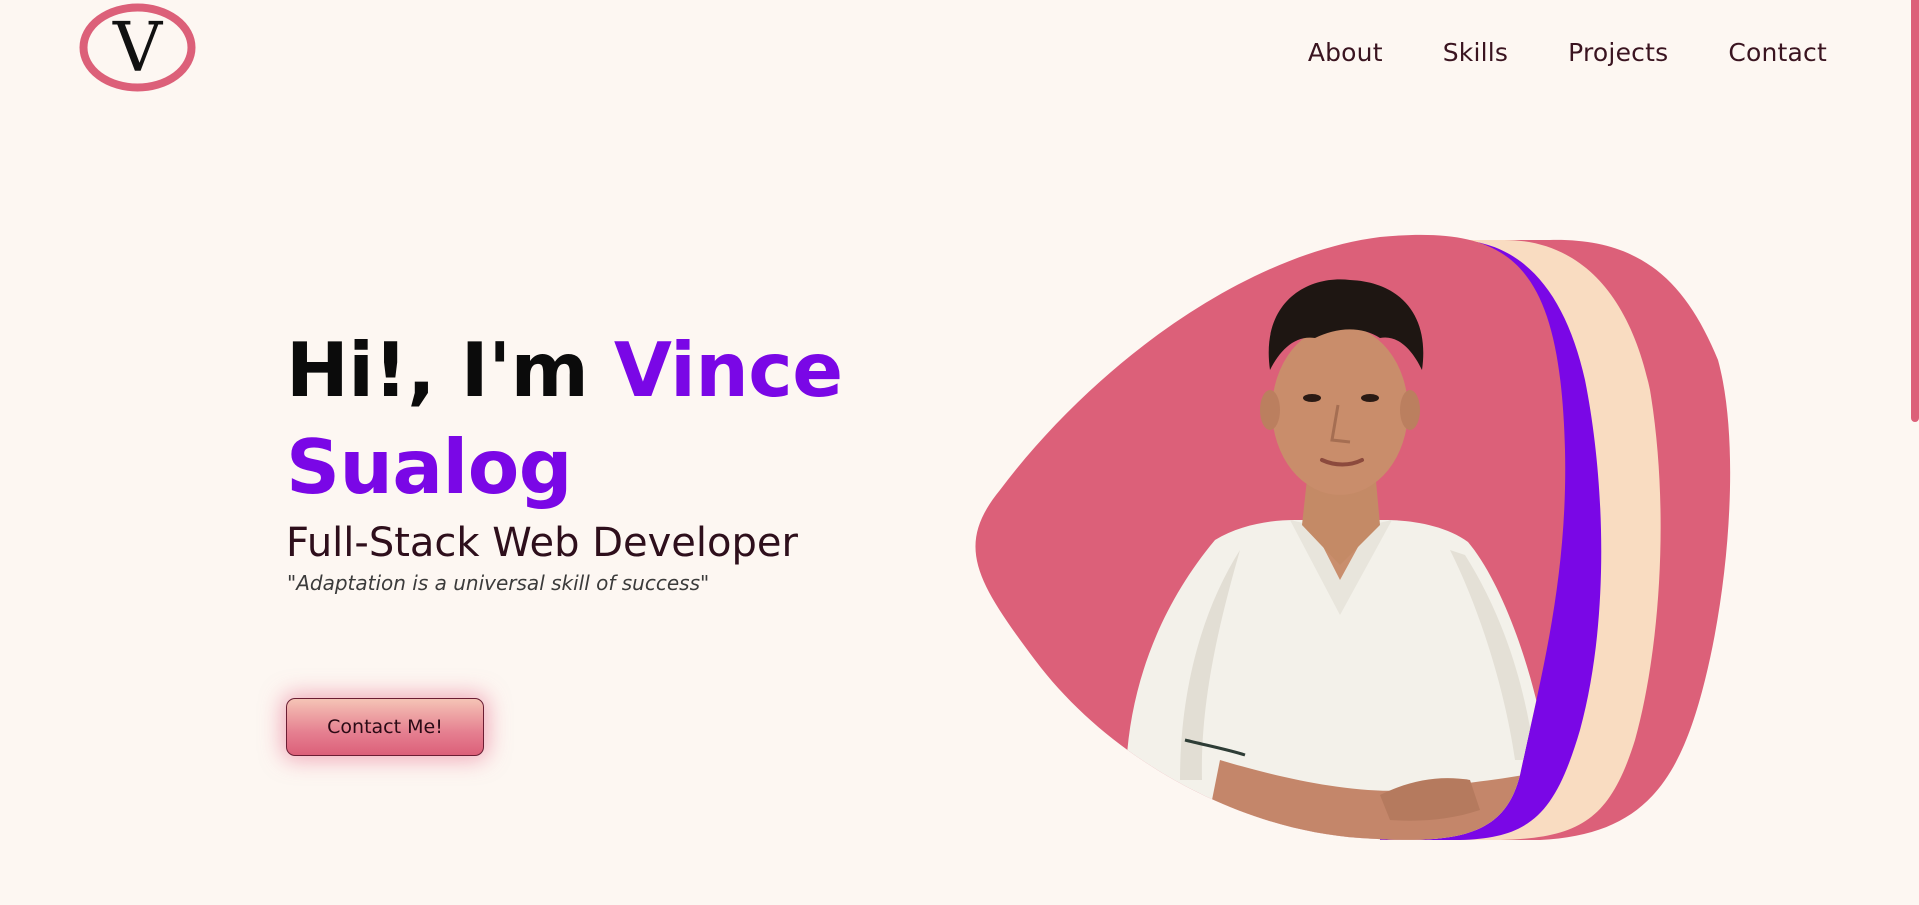 This screenshot has height=905, width=1919. What do you see at coordinates (728, 370) in the screenshot?
I see `hero-name-first: Vince` at bounding box center [728, 370].